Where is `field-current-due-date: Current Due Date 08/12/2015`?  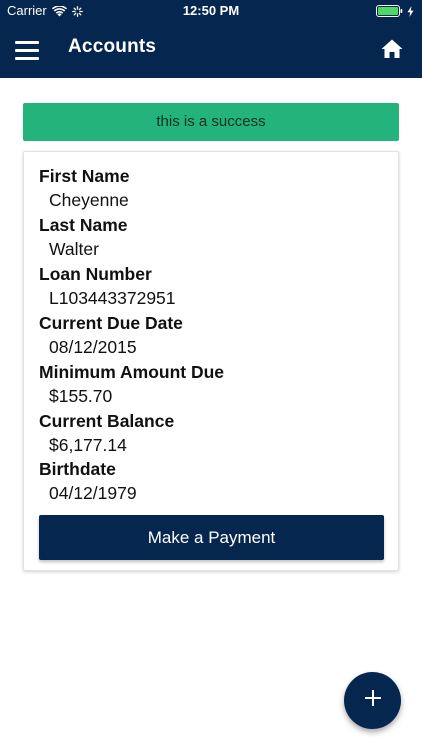
field-current-due-date: Current Due Date 08/12/2015 is located at coordinates (209, 335).